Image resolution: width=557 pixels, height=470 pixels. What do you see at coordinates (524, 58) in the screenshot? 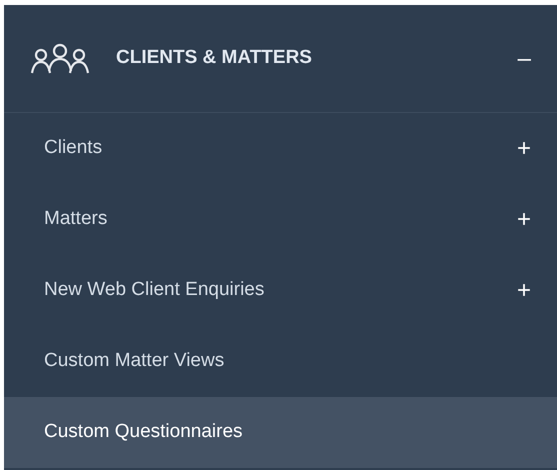
I see `collapse-toggle: –` at bounding box center [524, 58].